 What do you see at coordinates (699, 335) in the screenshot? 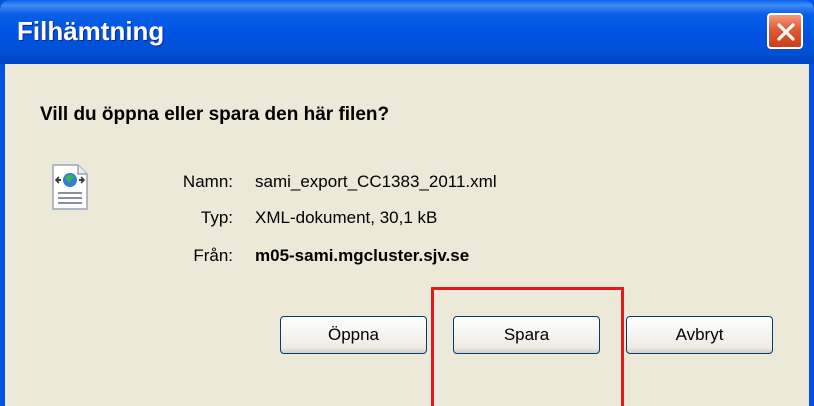
I see `cancel-button: Avbryt` at bounding box center [699, 335].